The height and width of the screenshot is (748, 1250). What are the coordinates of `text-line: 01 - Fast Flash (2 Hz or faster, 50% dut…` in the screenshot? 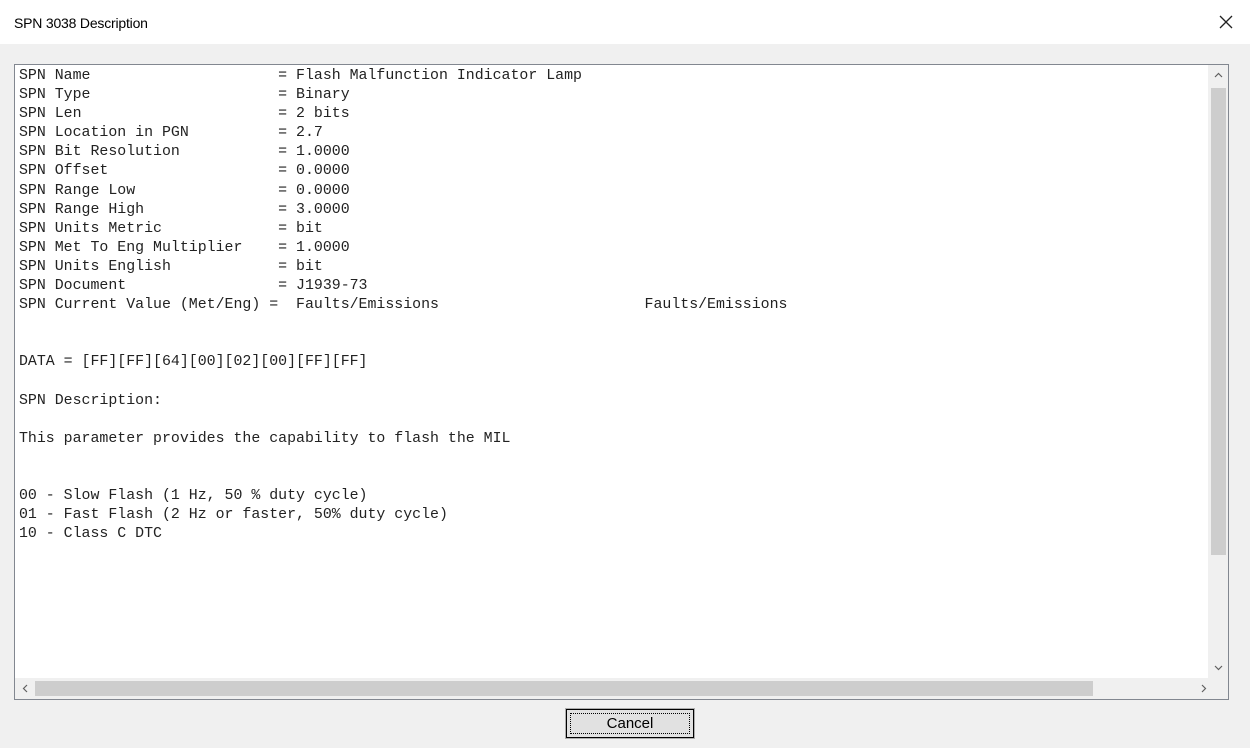 It's located at (233, 515).